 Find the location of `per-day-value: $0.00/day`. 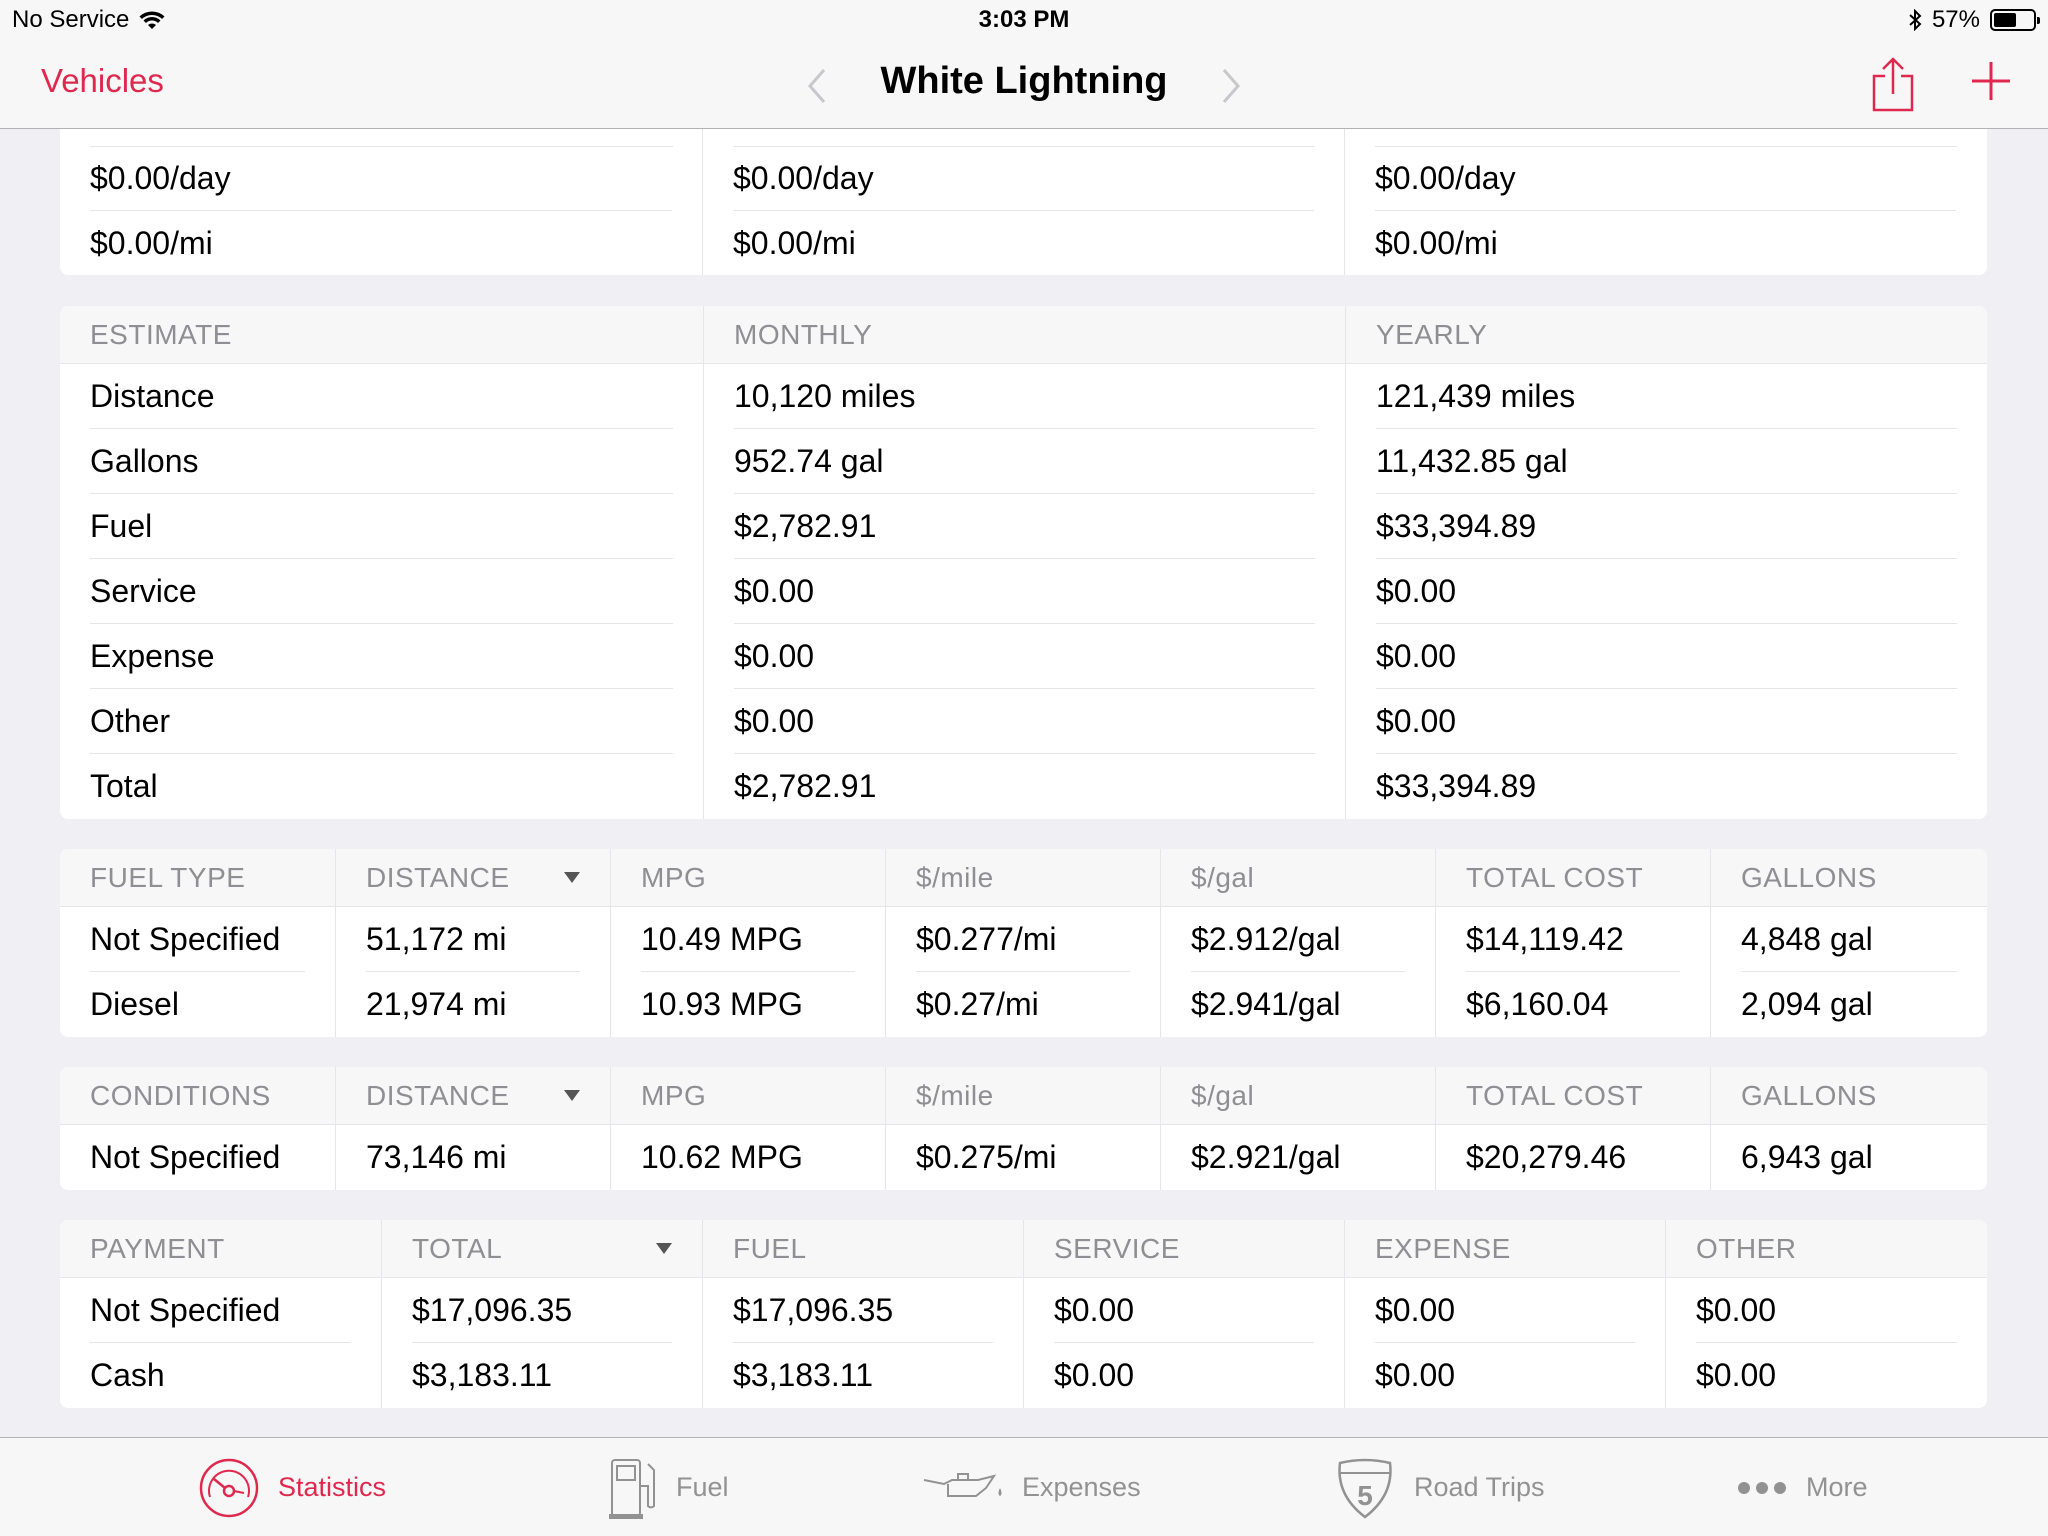

per-day-value: $0.00/day is located at coordinates (1665, 178).